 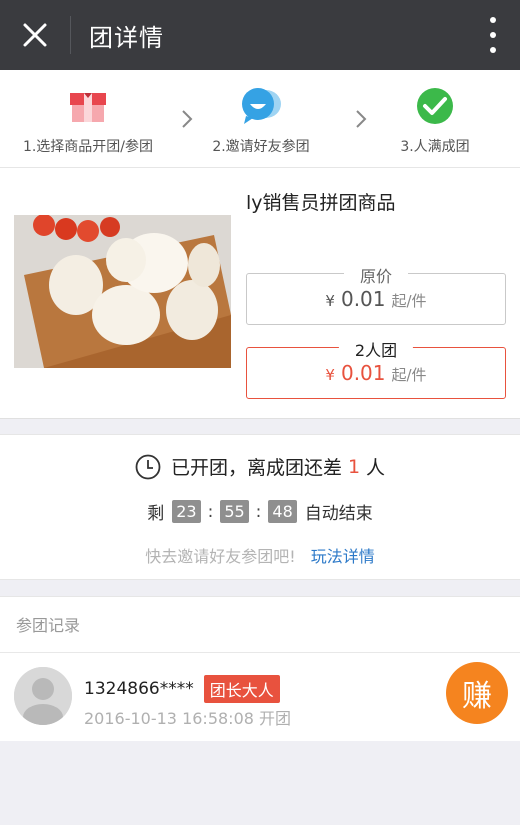 I want to click on record-username: 1324866****, so click(x=139, y=689).